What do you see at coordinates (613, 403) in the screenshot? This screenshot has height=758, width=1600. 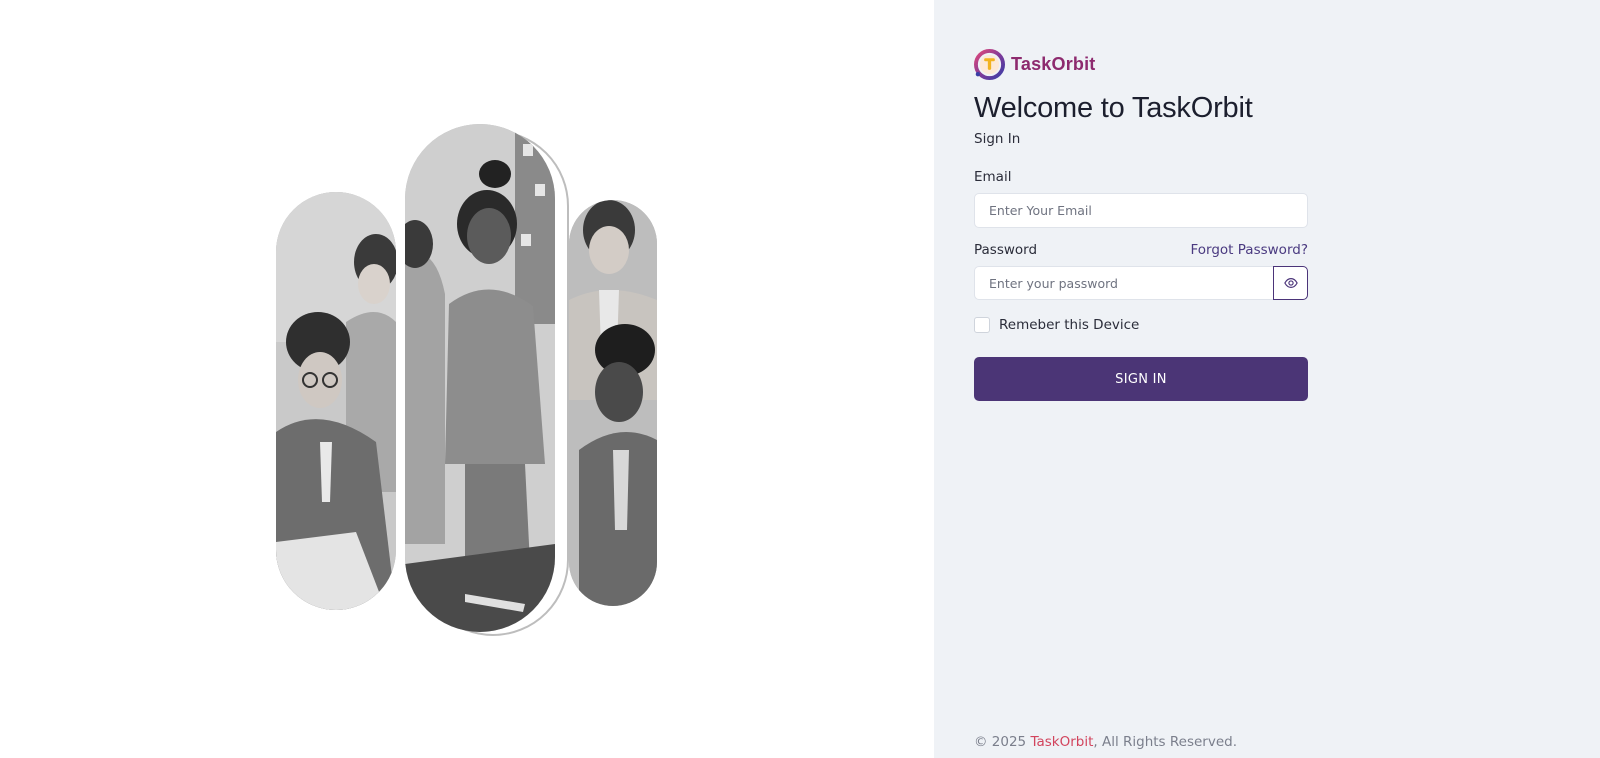 I see `team-photo-right` at bounding box center [613, 403].